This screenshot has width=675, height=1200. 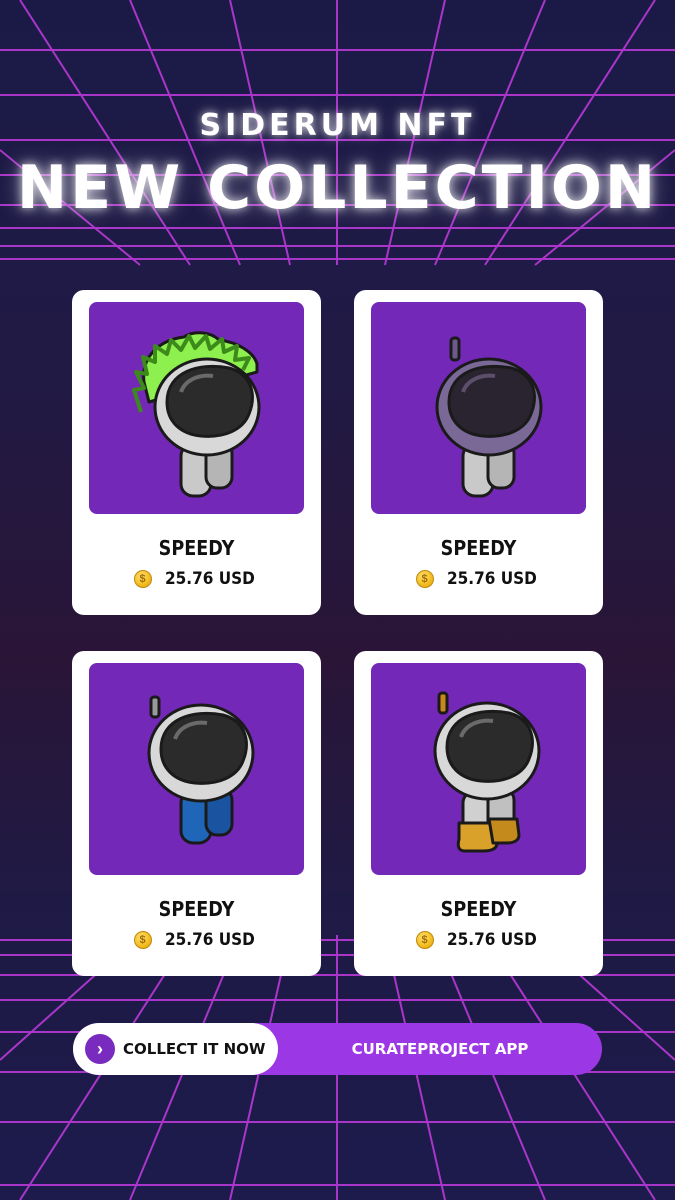 What do you see at coordinates (487, 772) in the screenshot?
I see `gold-boots-astronaut-icon` at bounding box center [487, 772].